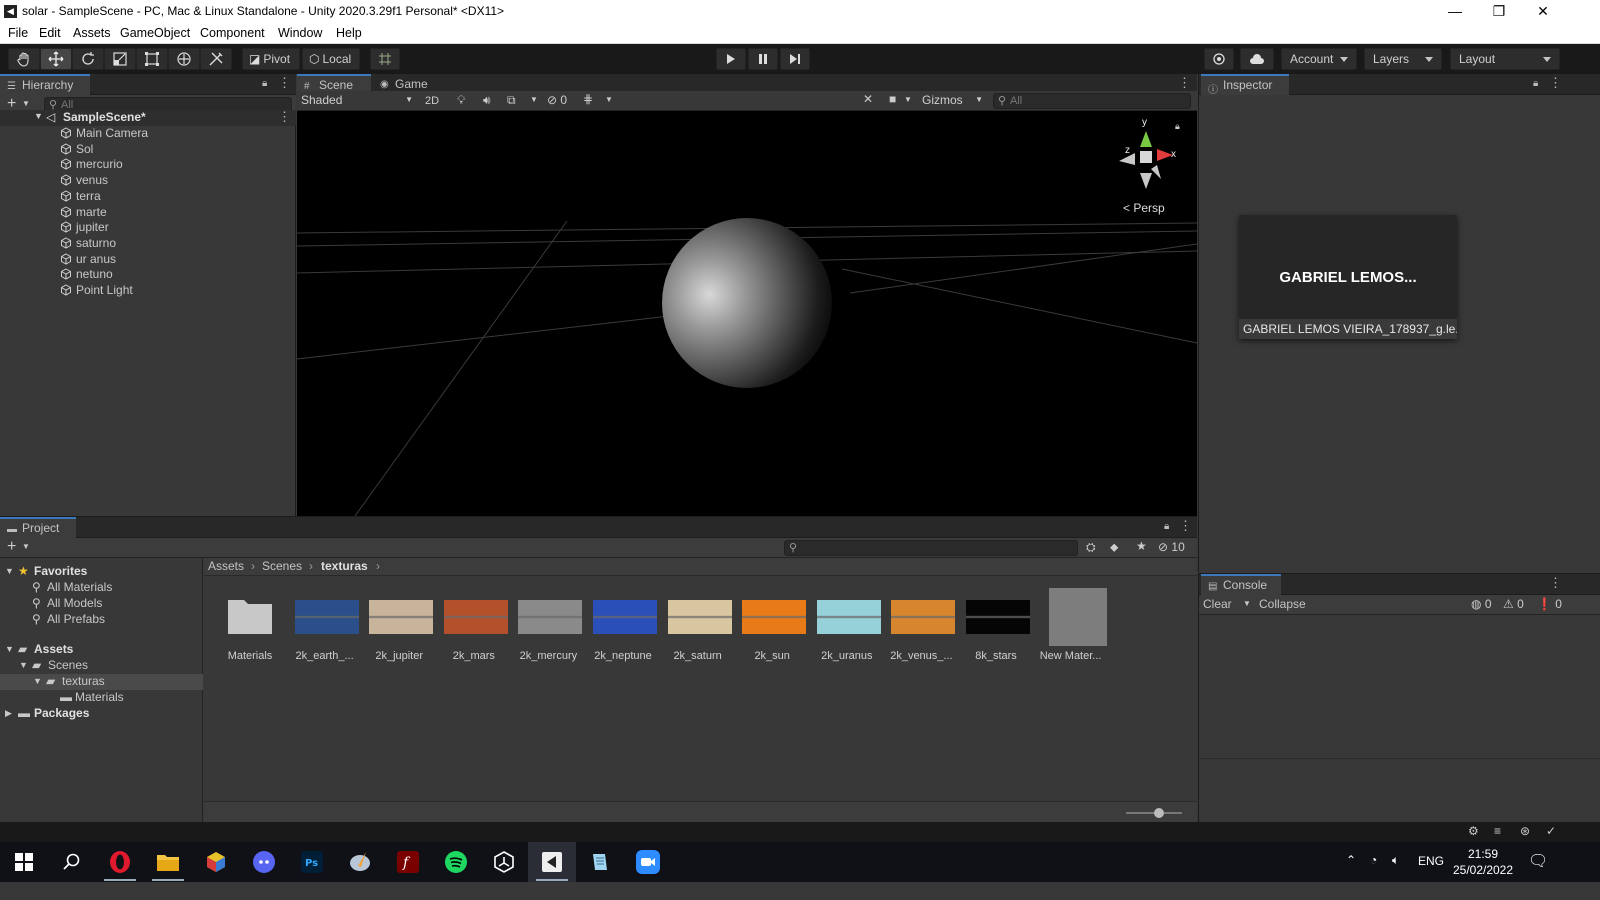 The width and height of the screenshot is (1600, 900). What do you see at coordinates (101, 604) in the screenshot?
I see `favorite-item: ⚲ All Models` at bounding box center [101, 604].